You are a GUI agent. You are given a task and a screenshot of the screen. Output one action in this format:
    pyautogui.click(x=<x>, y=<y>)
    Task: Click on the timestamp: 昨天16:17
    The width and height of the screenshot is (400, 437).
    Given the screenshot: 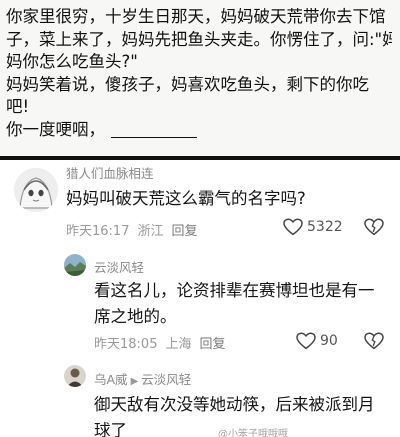 What is the action you would take?
    pyautogui.click(x=98, y=231)
    